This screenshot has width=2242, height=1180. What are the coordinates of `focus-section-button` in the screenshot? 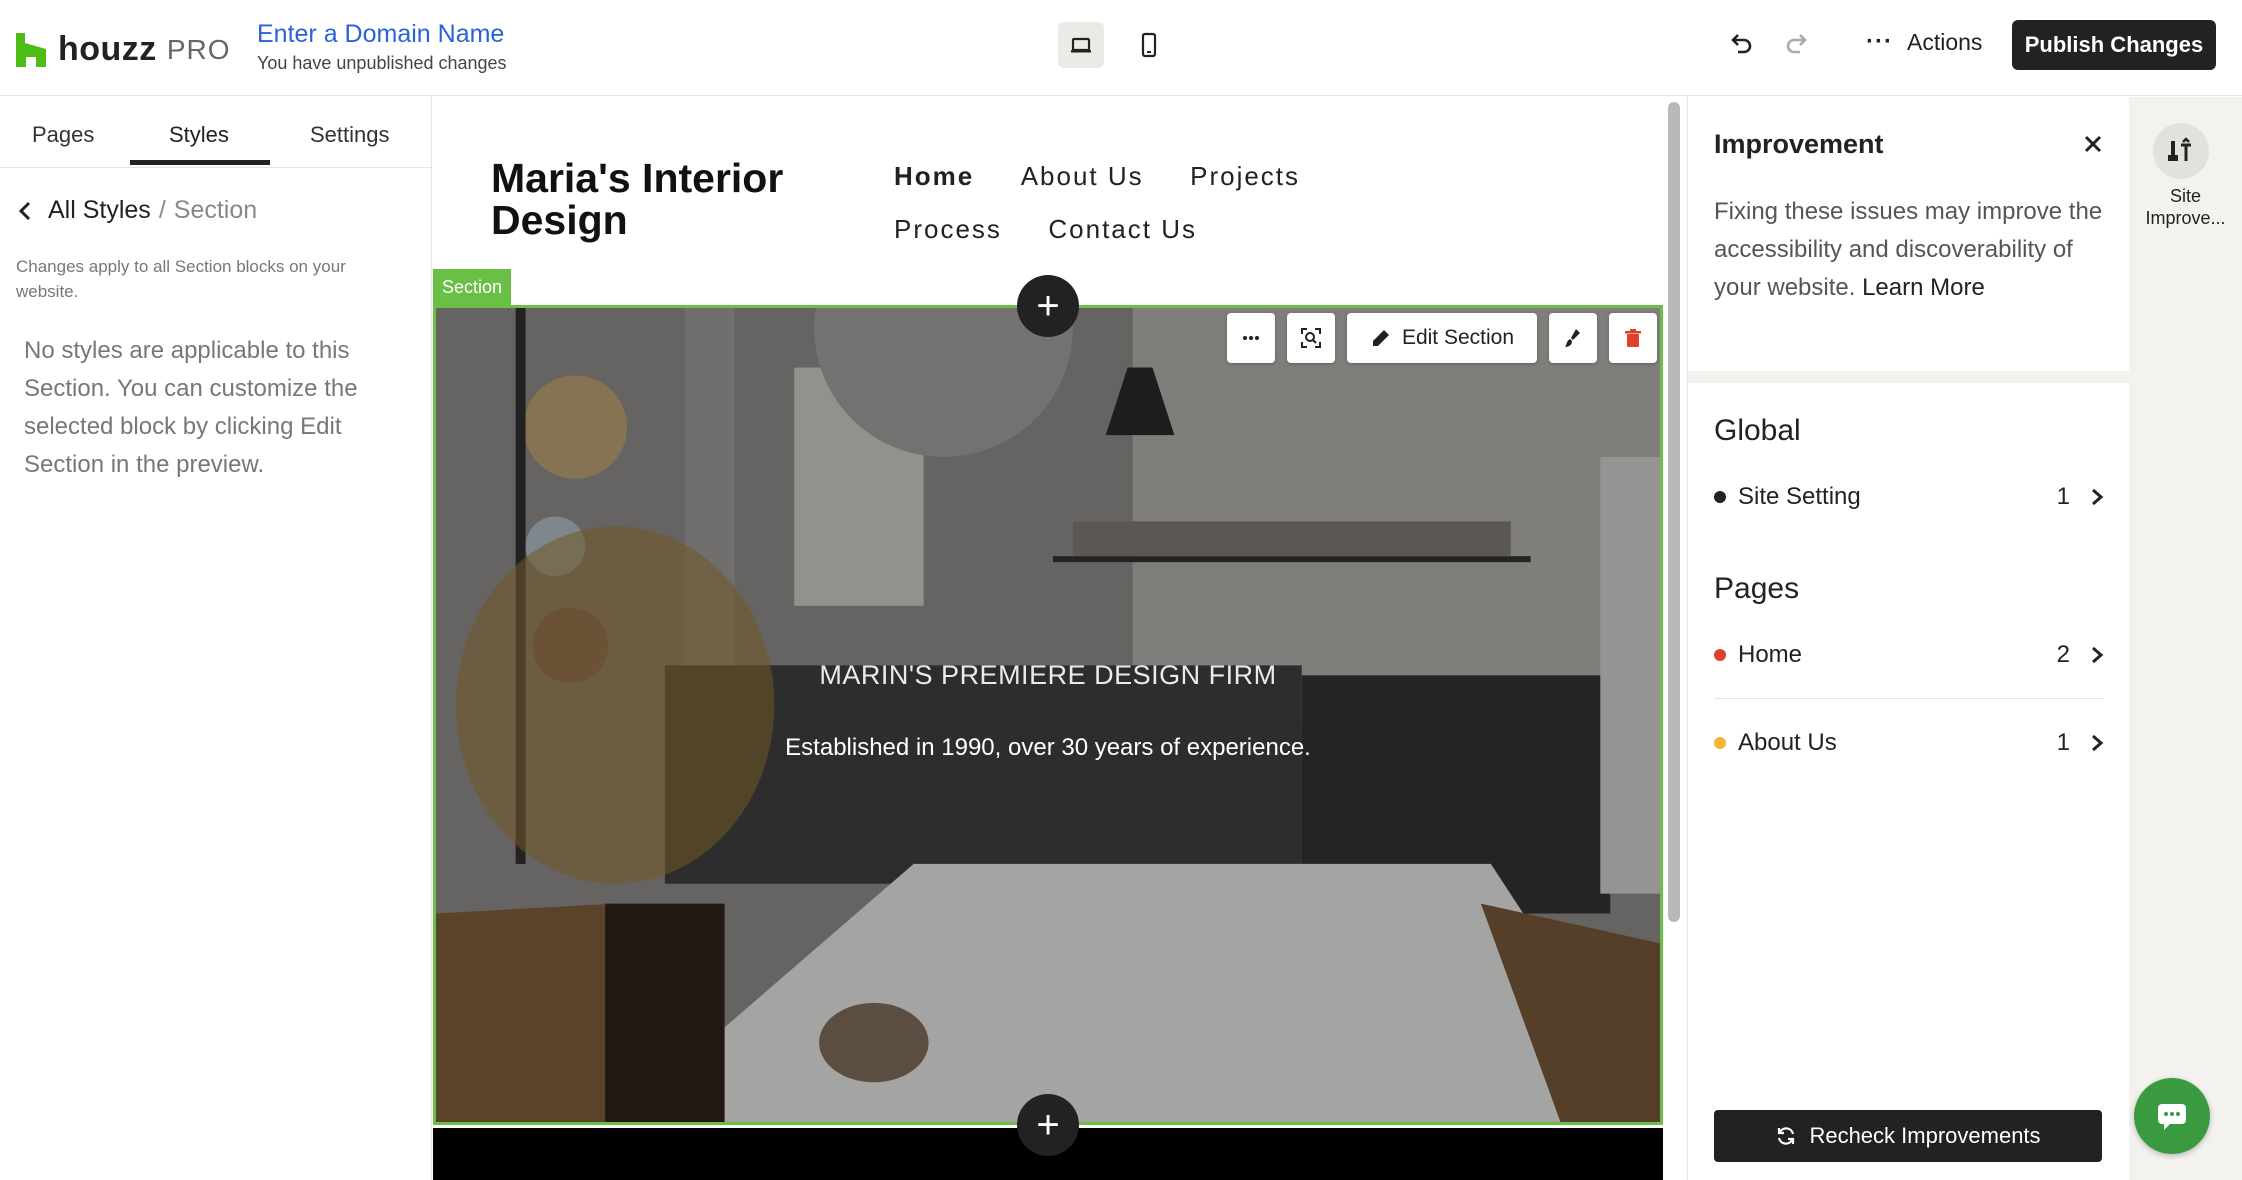 It's located at (1311, 338).